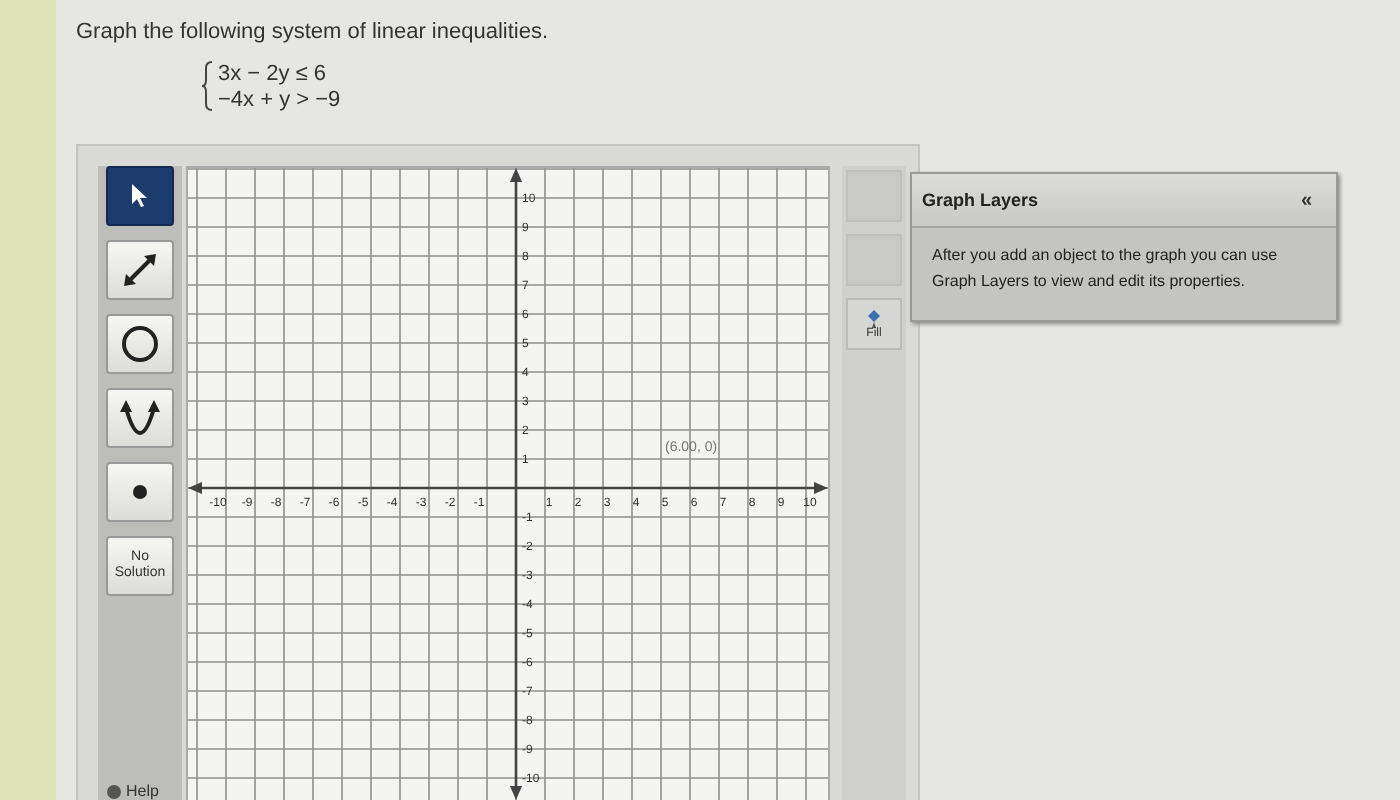 Image resolution: width=1400 pixels, height=800 pixels. What do you see at coordinates (272, 73) in the screenshot?
I see `inequality: 3x − 2y ≤ 6` at bounding box center [272, 73].